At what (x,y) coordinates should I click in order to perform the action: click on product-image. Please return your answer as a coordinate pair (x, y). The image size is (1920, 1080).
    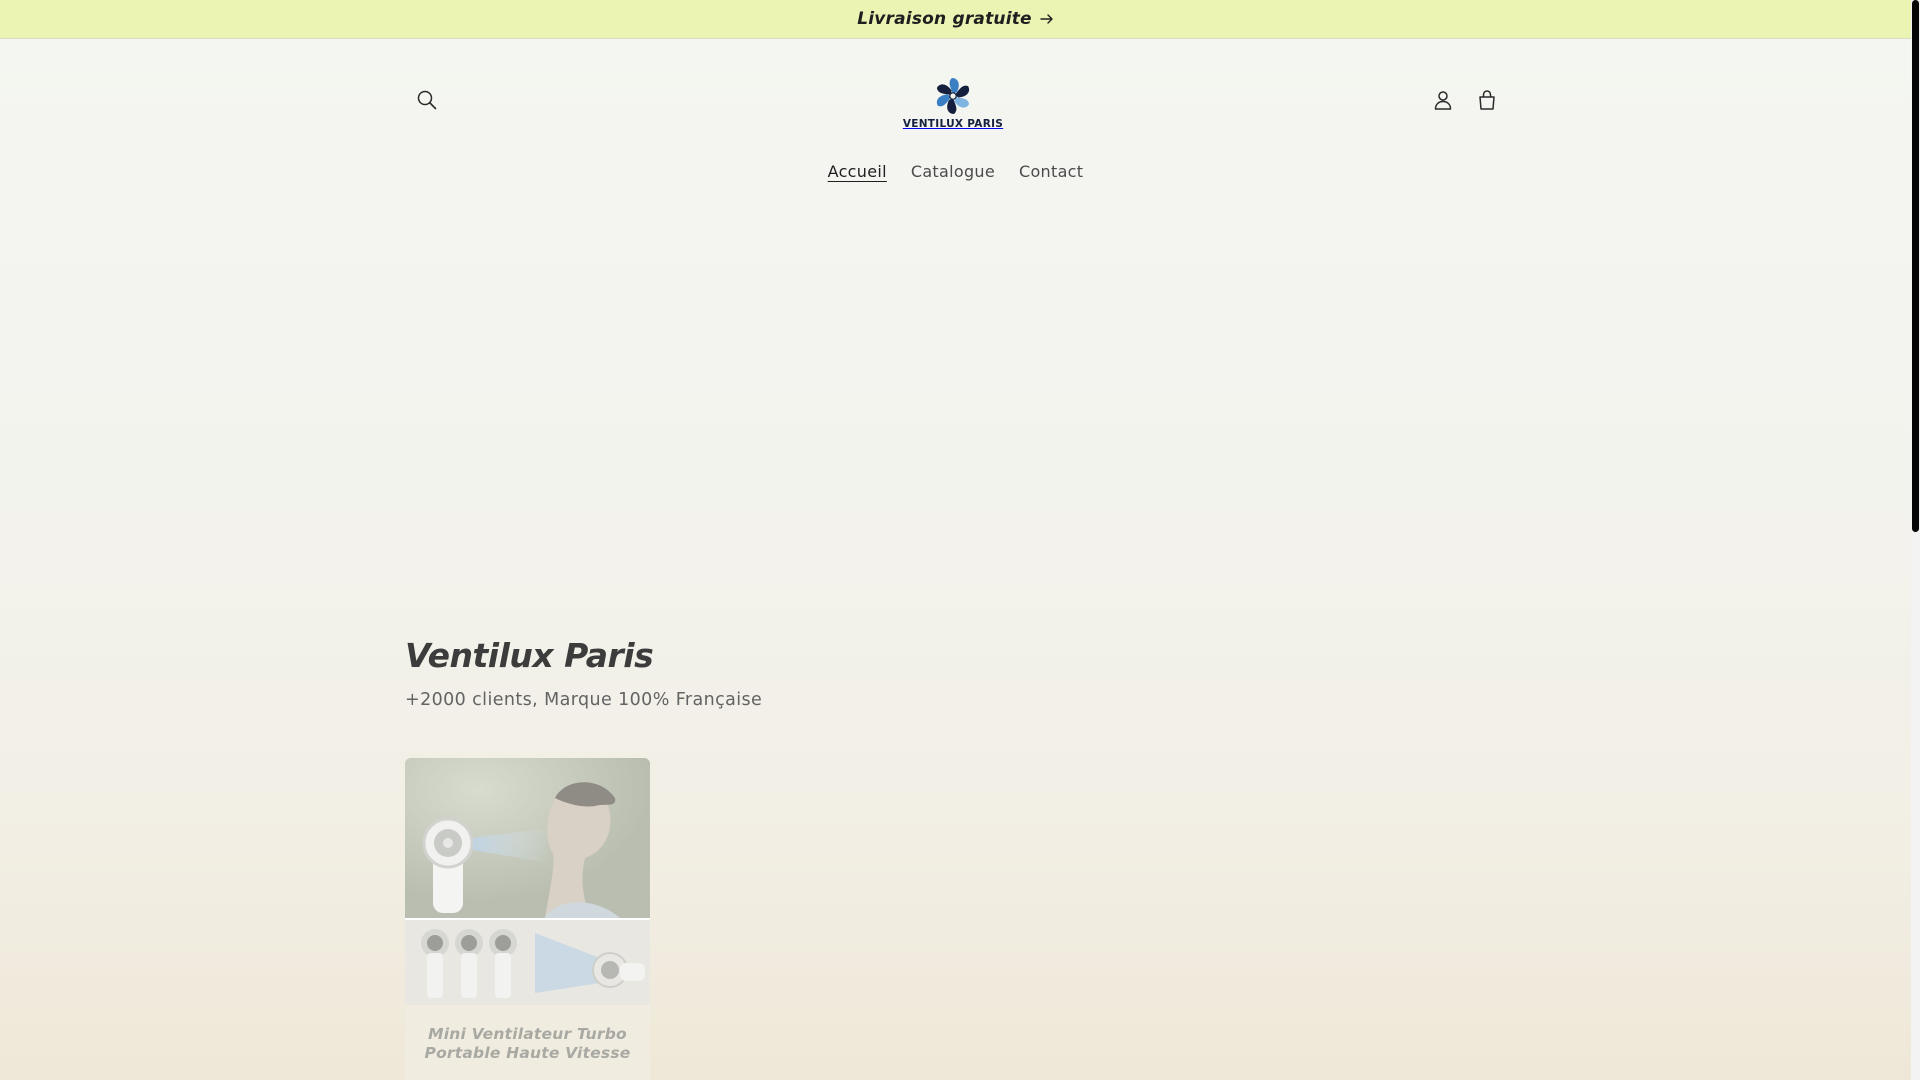
    Looking at the image, I should click on (527, 881).